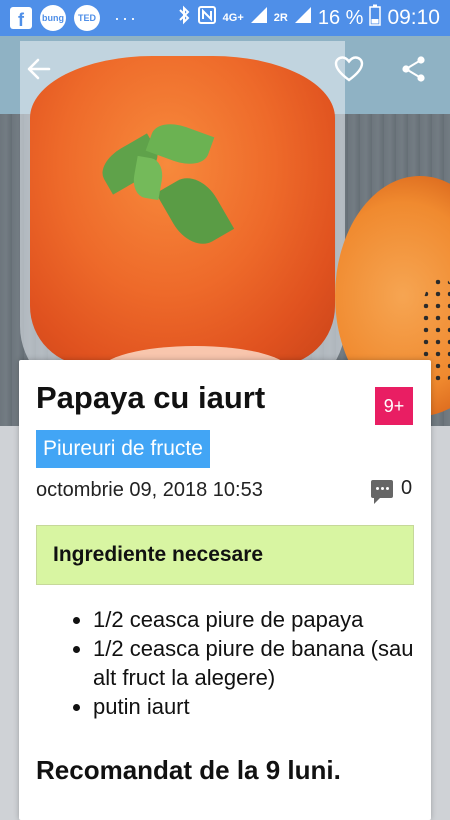 The width and height of the screenshot is (450, 820). What do you see at coordinates (126, 17) in the screenshot?
I see `more-dots-icon: ···` at bounding box center [126, 17].